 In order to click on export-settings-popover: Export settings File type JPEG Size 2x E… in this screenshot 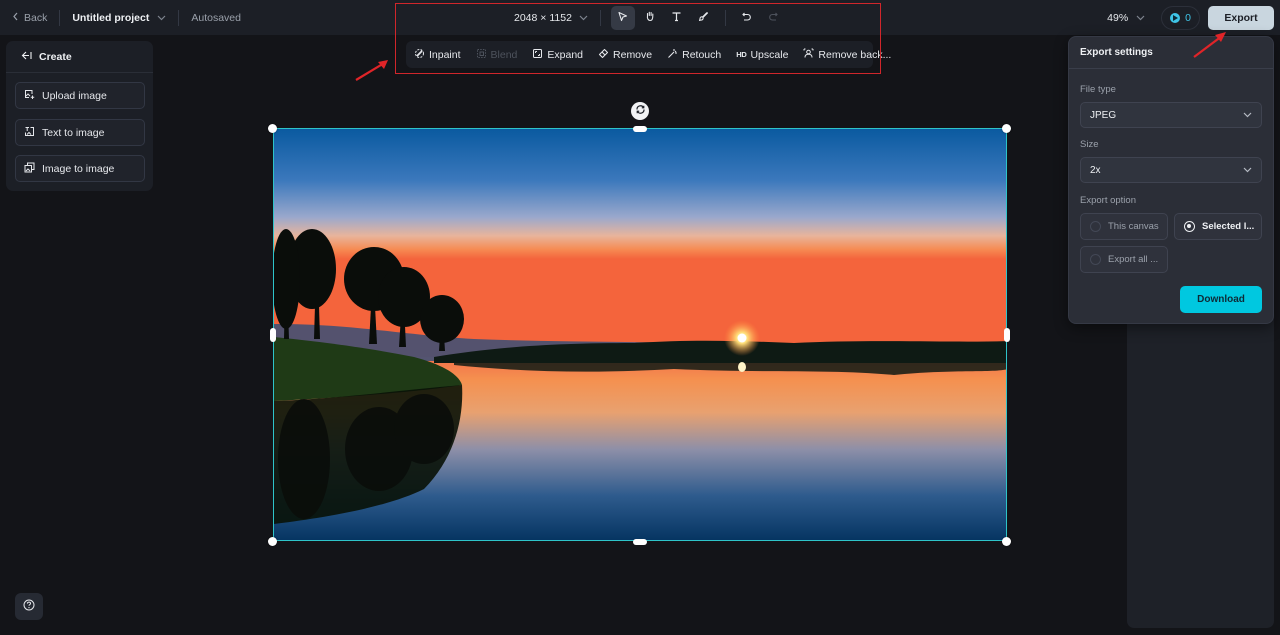, I will do `click(1171, 180)`.